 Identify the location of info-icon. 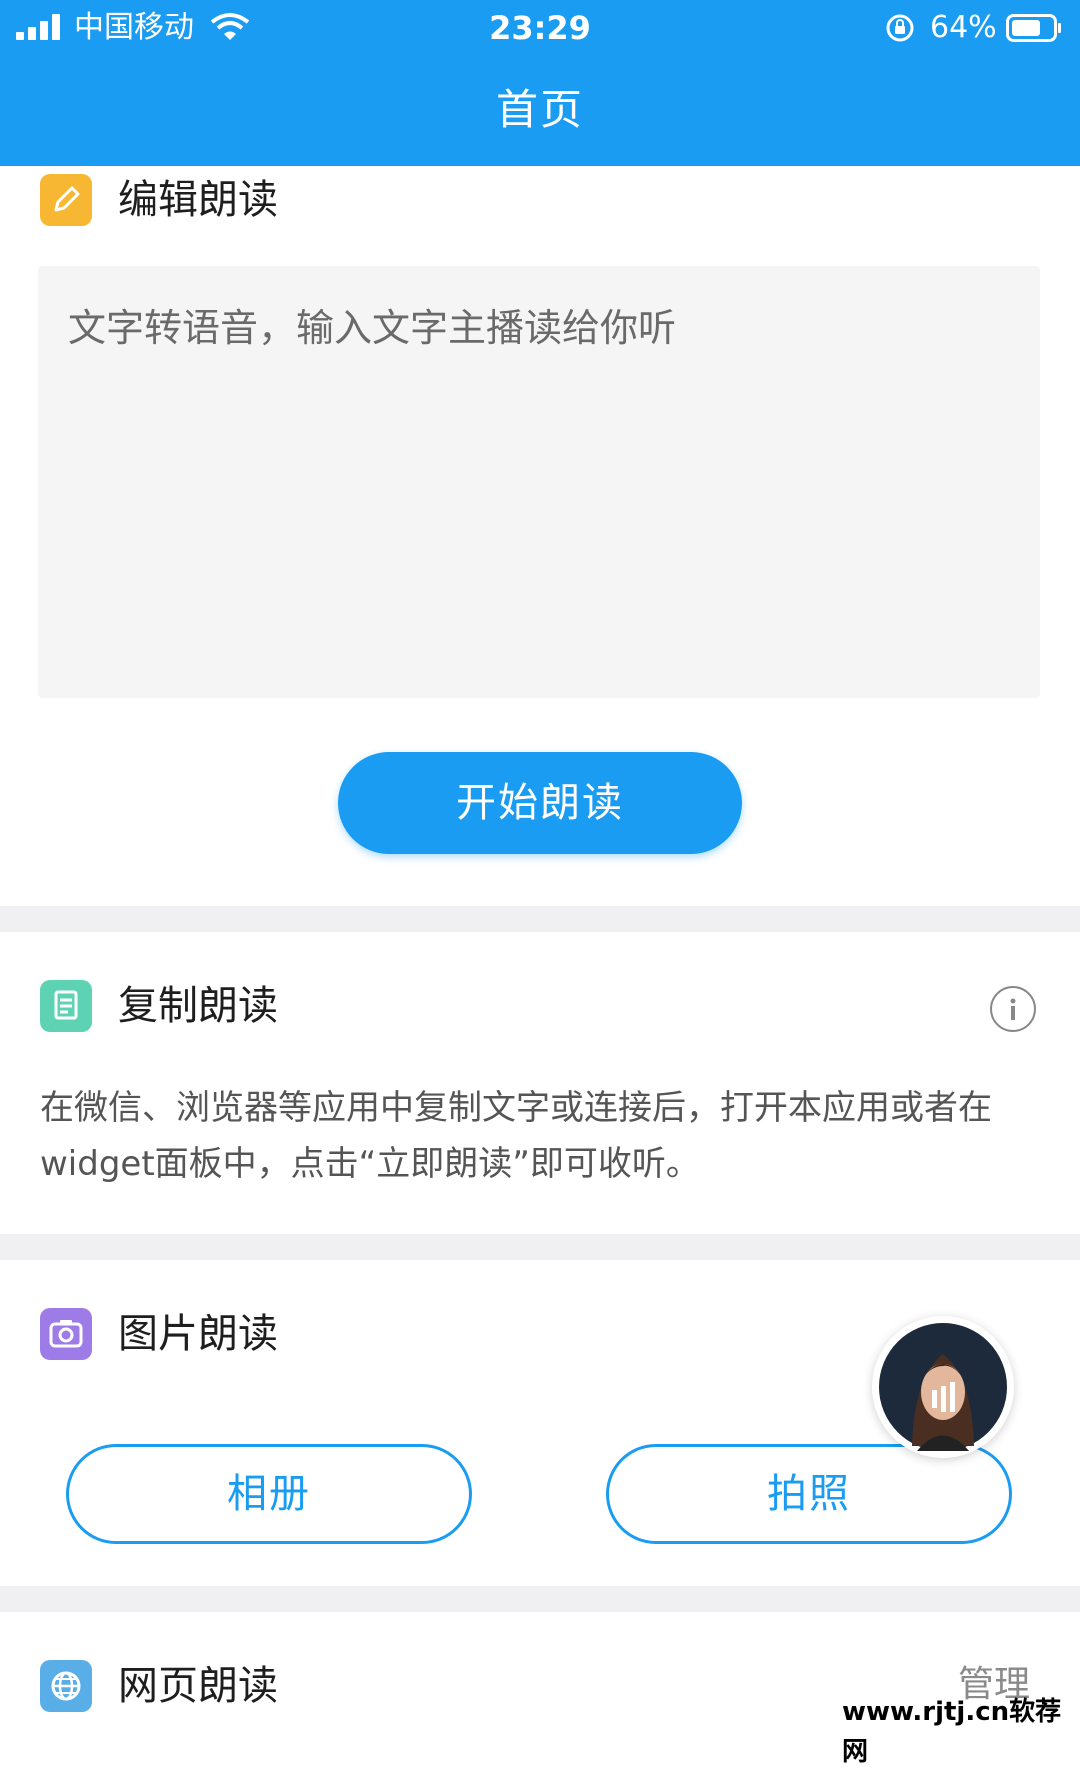
(1013, 1009).